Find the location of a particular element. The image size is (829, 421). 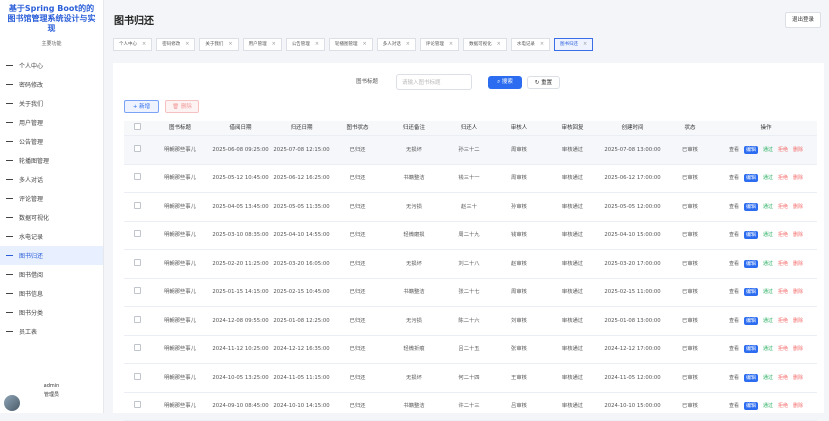

tab: 关于我们× is located at coordinates (218, 44).